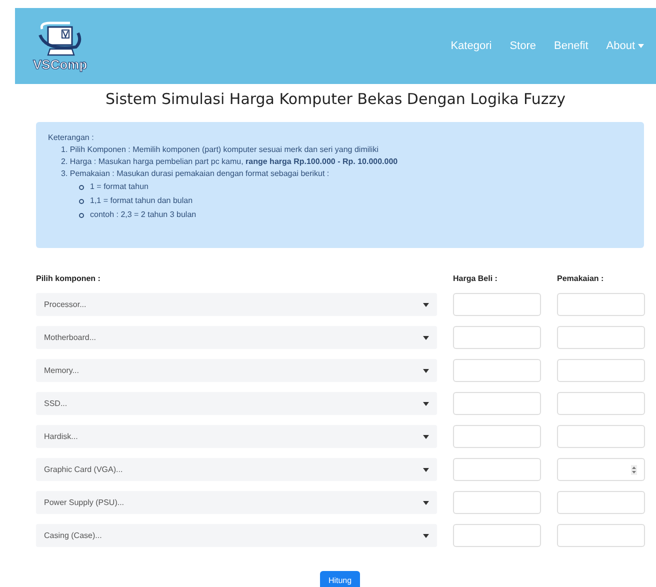 This screenshot has height=587, width=656. Describe the element at coordinates (475, 278) in the screenshot. I see `column-label: Harga Beli :` at that location.